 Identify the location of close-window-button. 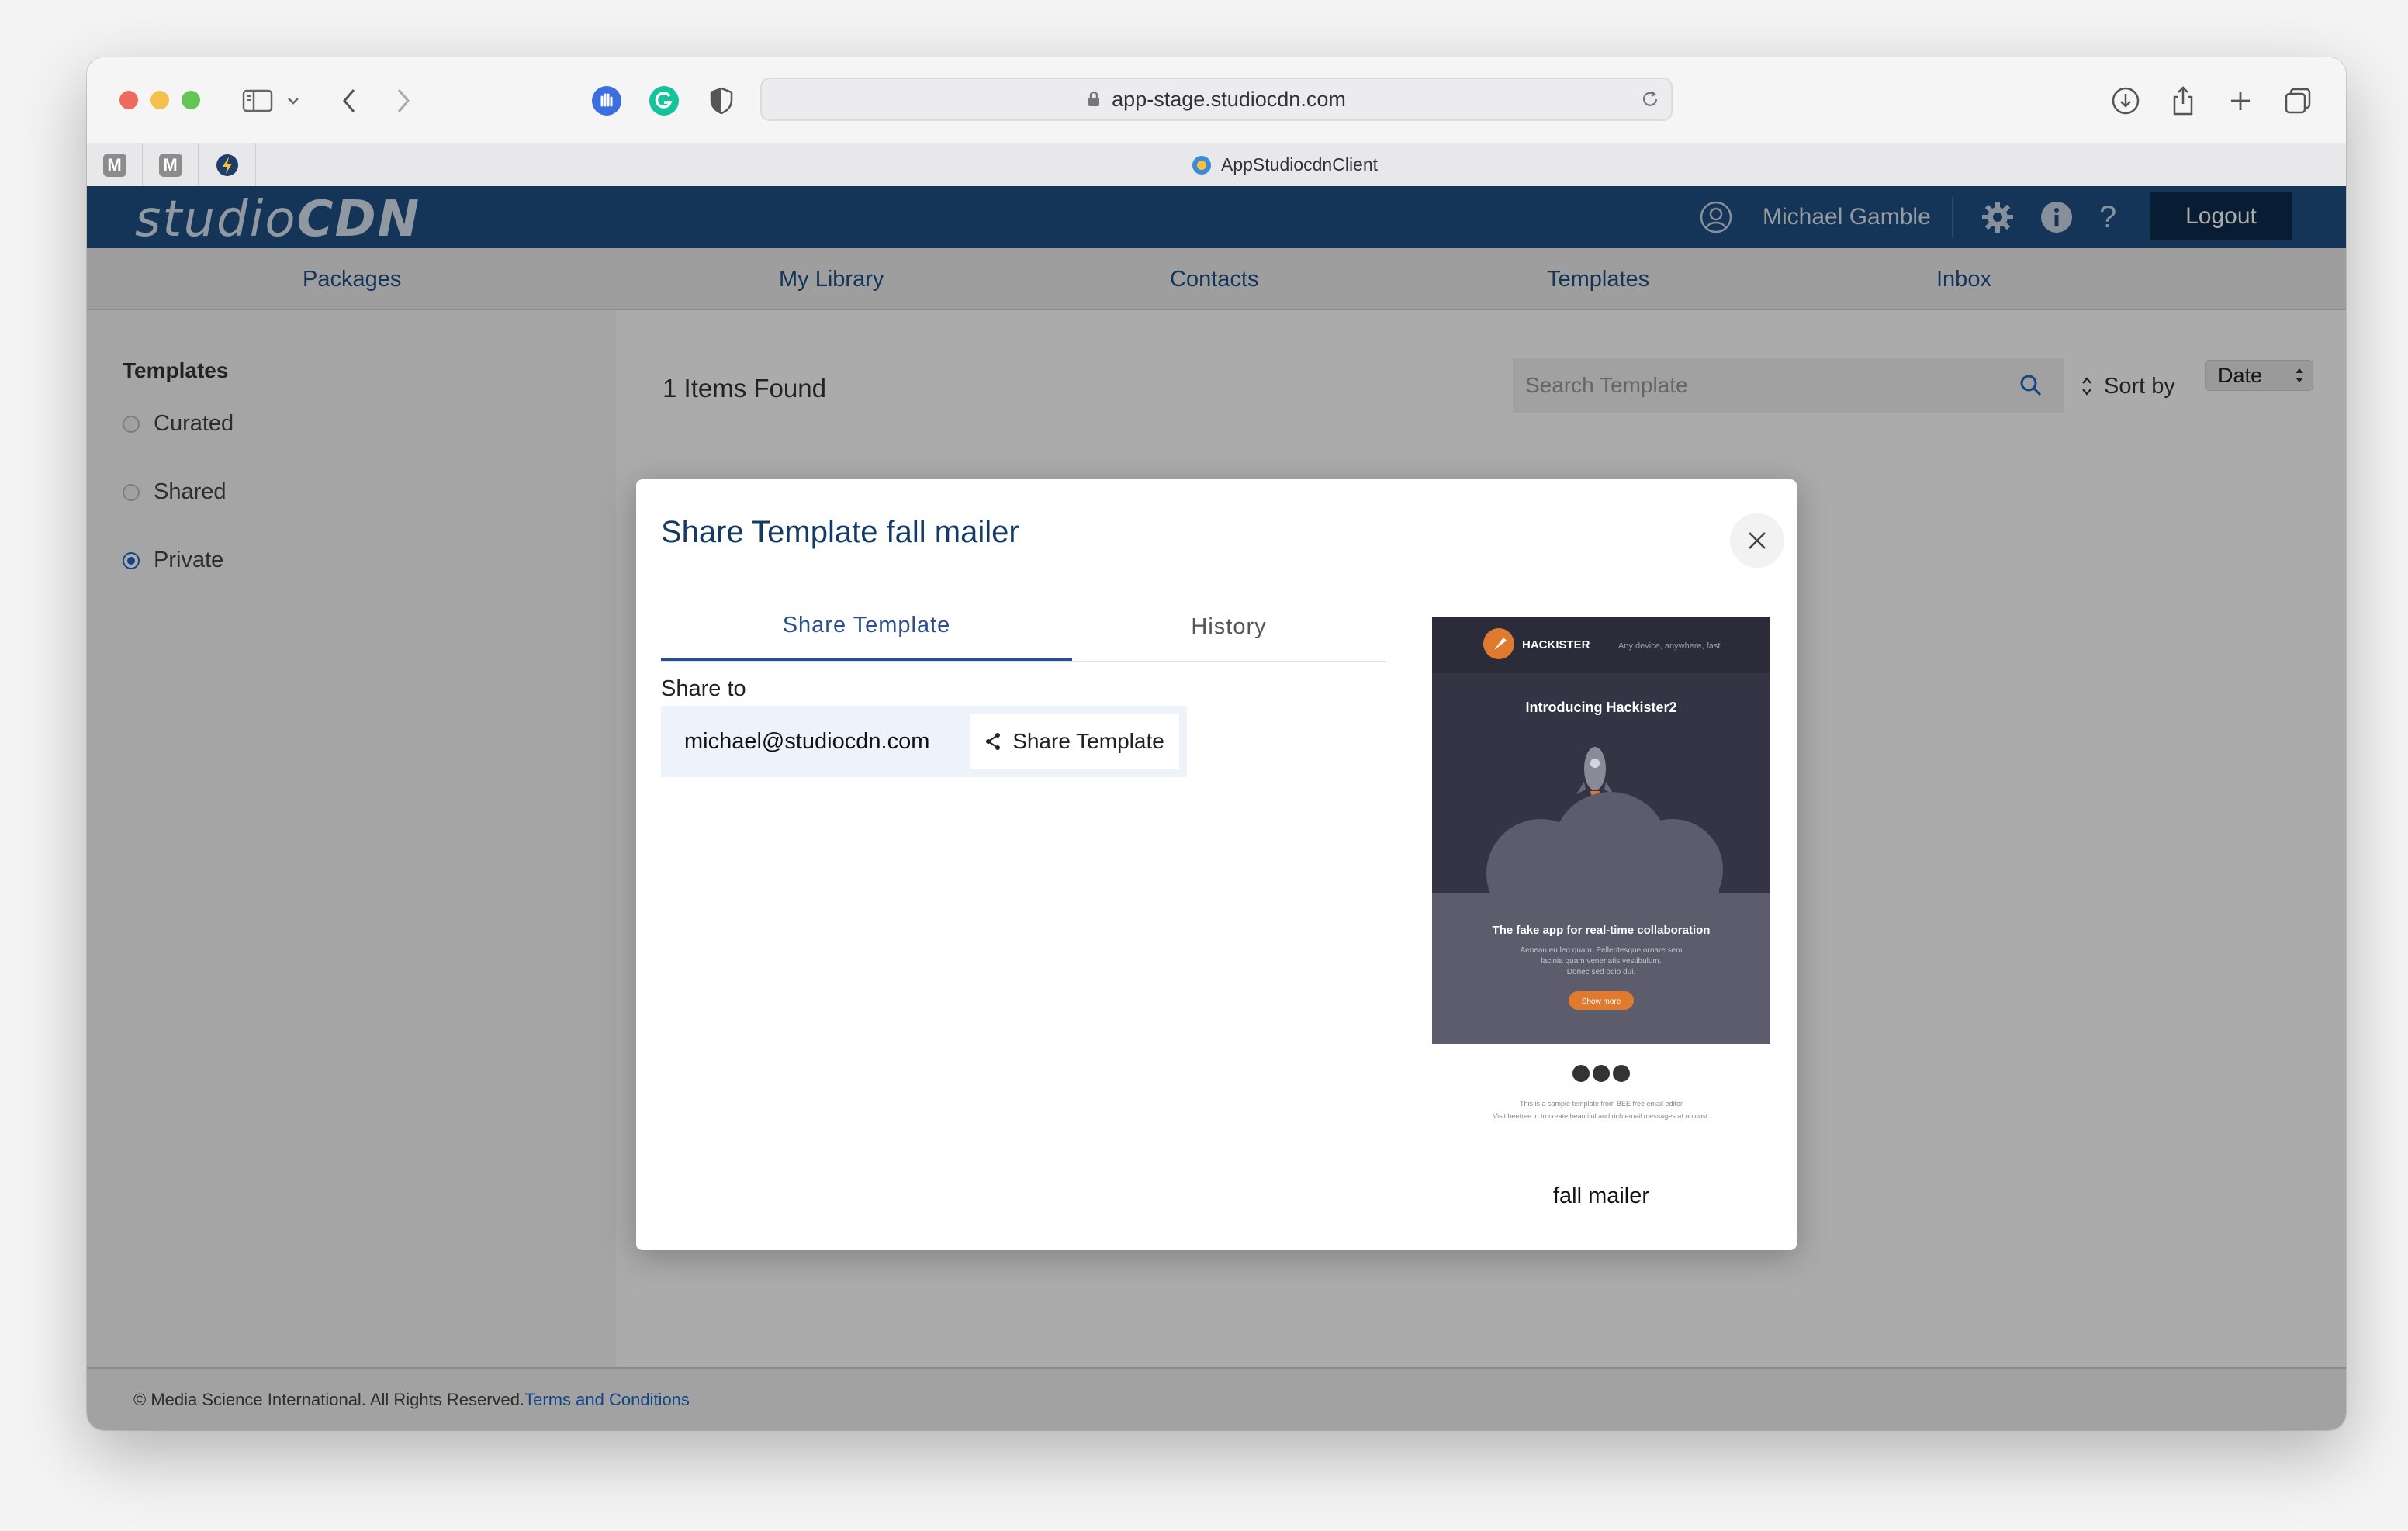
(128, 100).